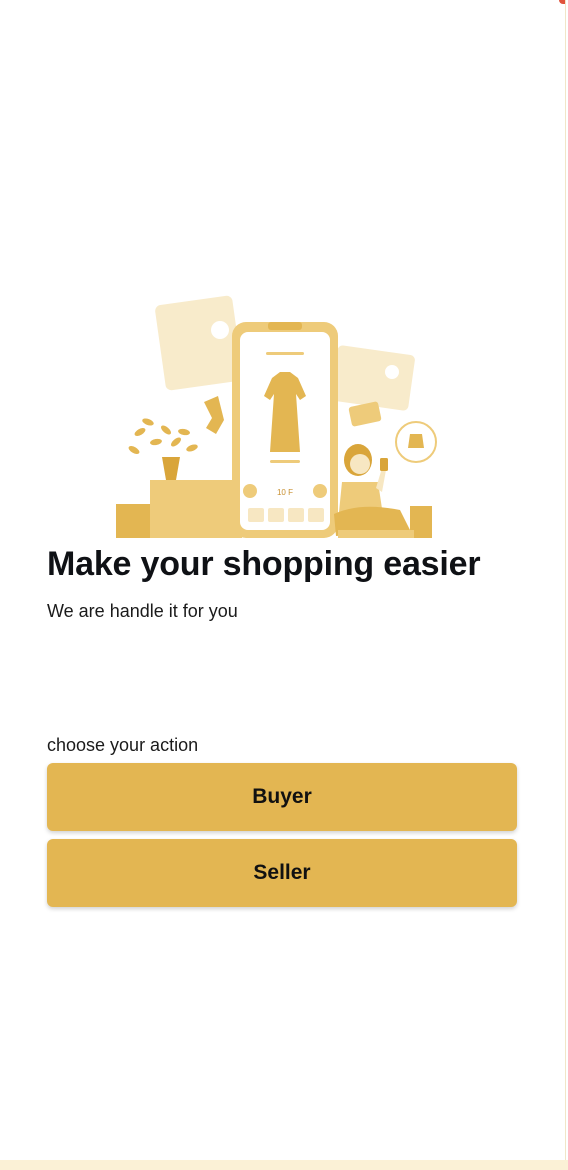  What do you see at coordinates (373, 378) in the screenshot?
I see `payment-card-shape` at bounding box center [373, 378].